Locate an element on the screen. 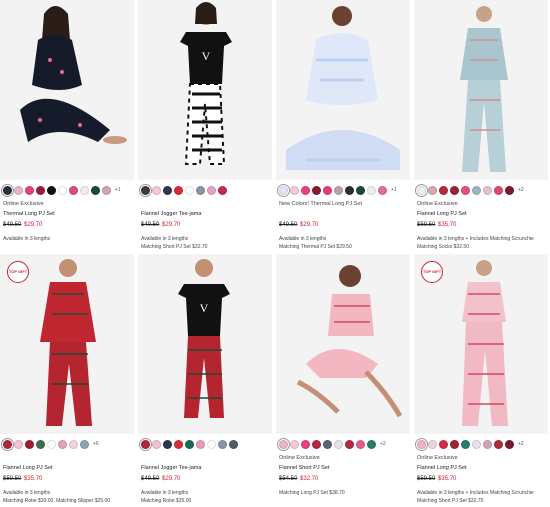  matching-items: Matching Robe $35.00 is located at coordinates (206, 501).